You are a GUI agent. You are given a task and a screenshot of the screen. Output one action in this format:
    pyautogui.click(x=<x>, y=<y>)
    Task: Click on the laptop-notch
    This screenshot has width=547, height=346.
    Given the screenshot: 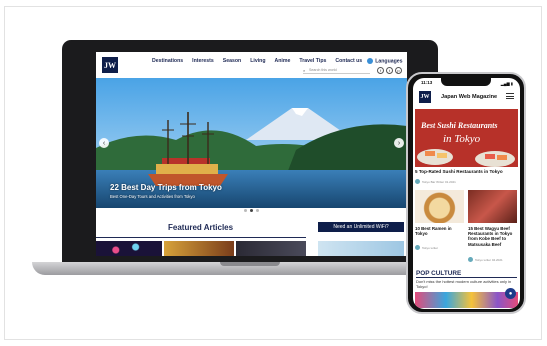 What is the action you would take?
    pyautogui.click(x=250, y=264)
    